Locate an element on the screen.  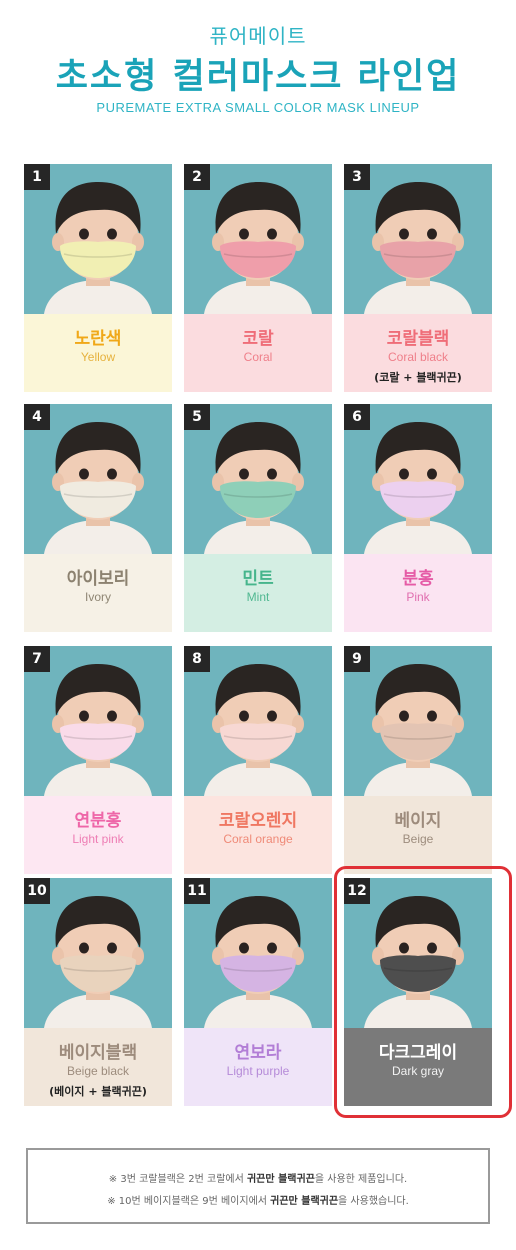
mask-card: 5 민트 Mint is located at coordinates (258, 518).